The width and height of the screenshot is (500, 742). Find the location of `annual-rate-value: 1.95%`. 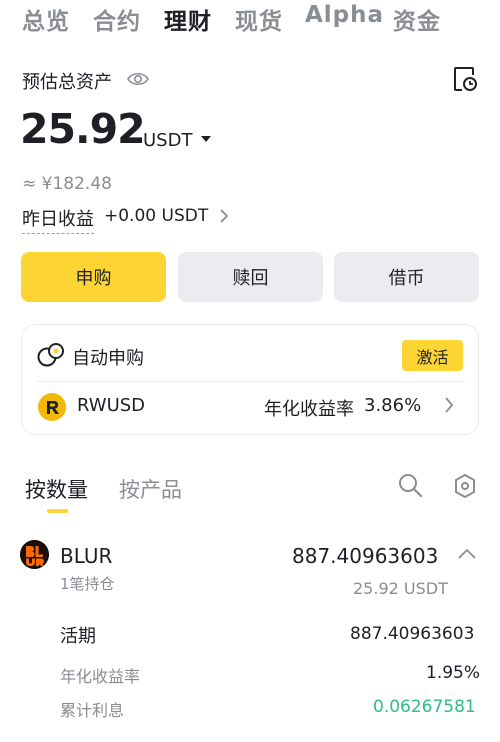

annual-rate-value: 1.95% is located at coordinates (453, 673).